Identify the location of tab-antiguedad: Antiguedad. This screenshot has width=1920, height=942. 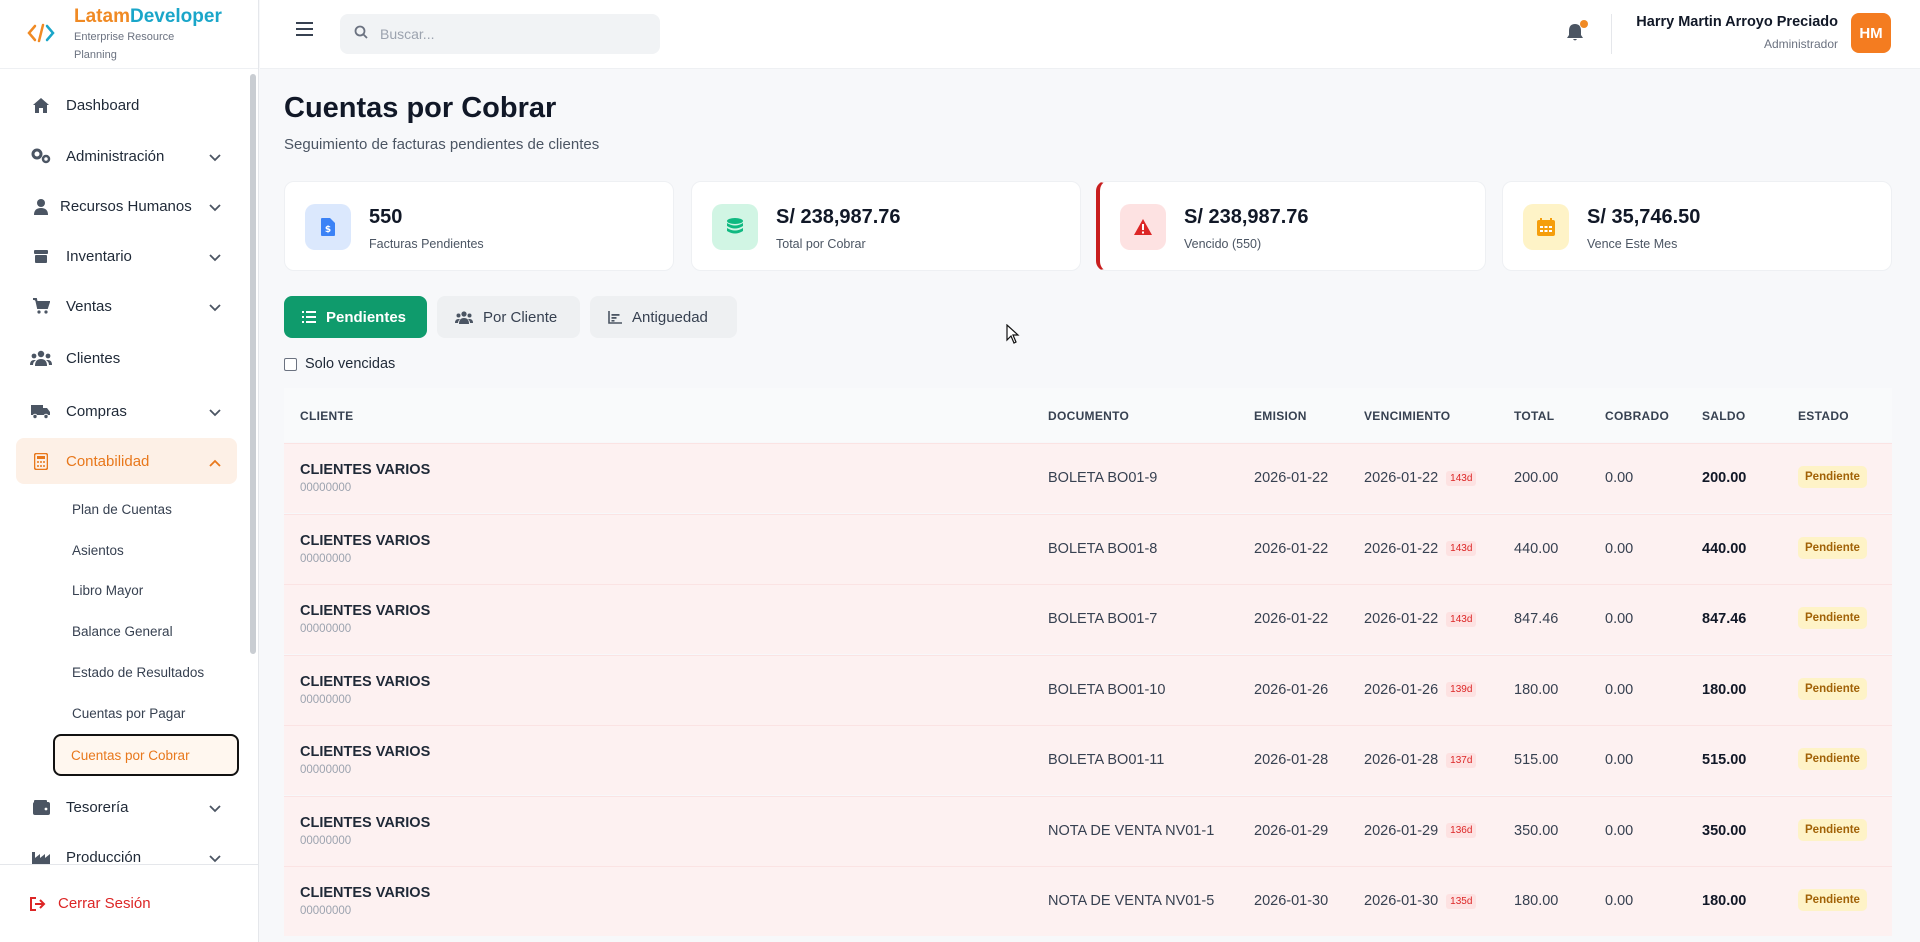
(663, 317).